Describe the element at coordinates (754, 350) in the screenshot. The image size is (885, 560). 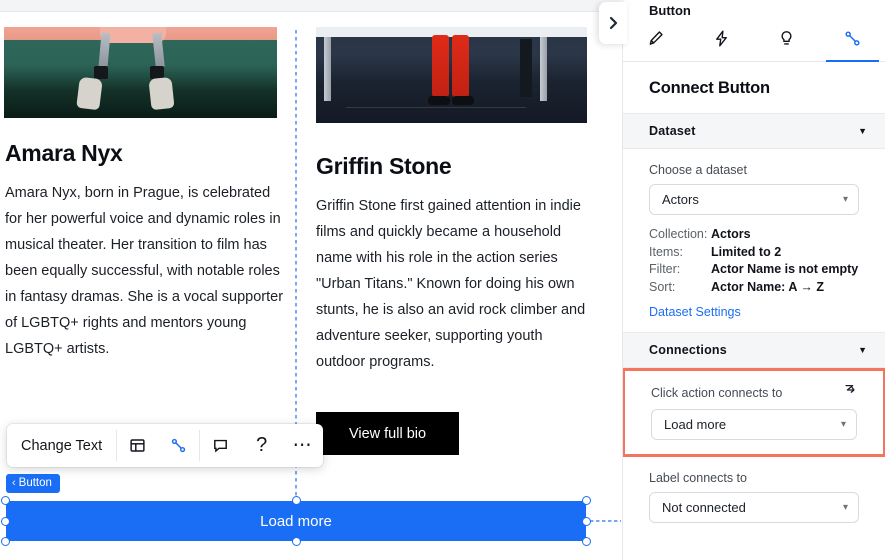
I see `connections-section-header: Connections ▼` at that location.